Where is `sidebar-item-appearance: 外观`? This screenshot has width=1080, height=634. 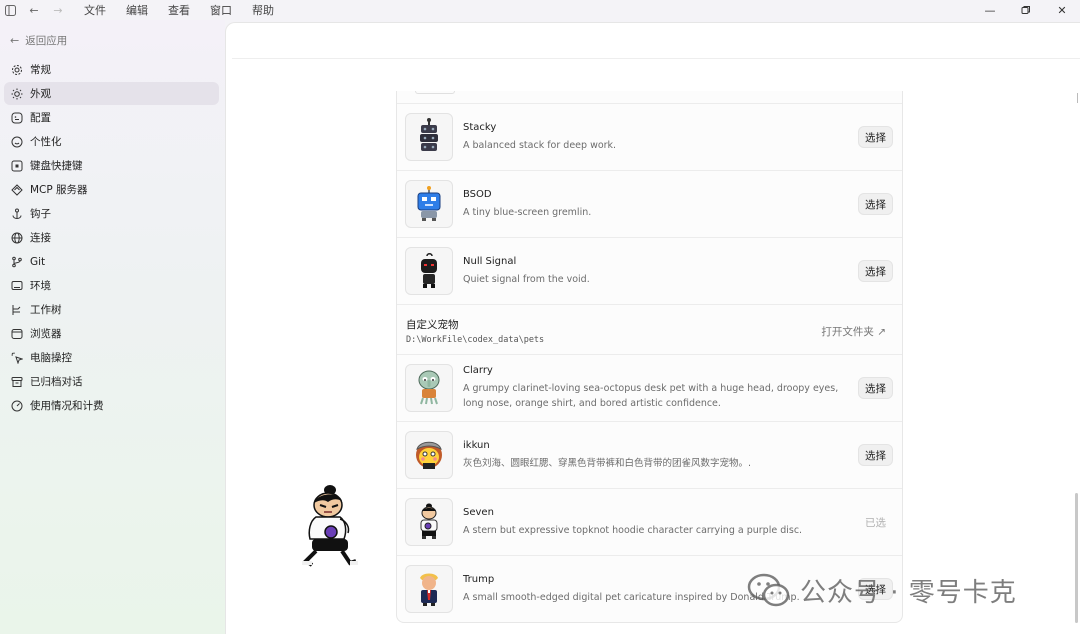
sidebar-item-appearance: 外观 is located at coordinates (111, 93).